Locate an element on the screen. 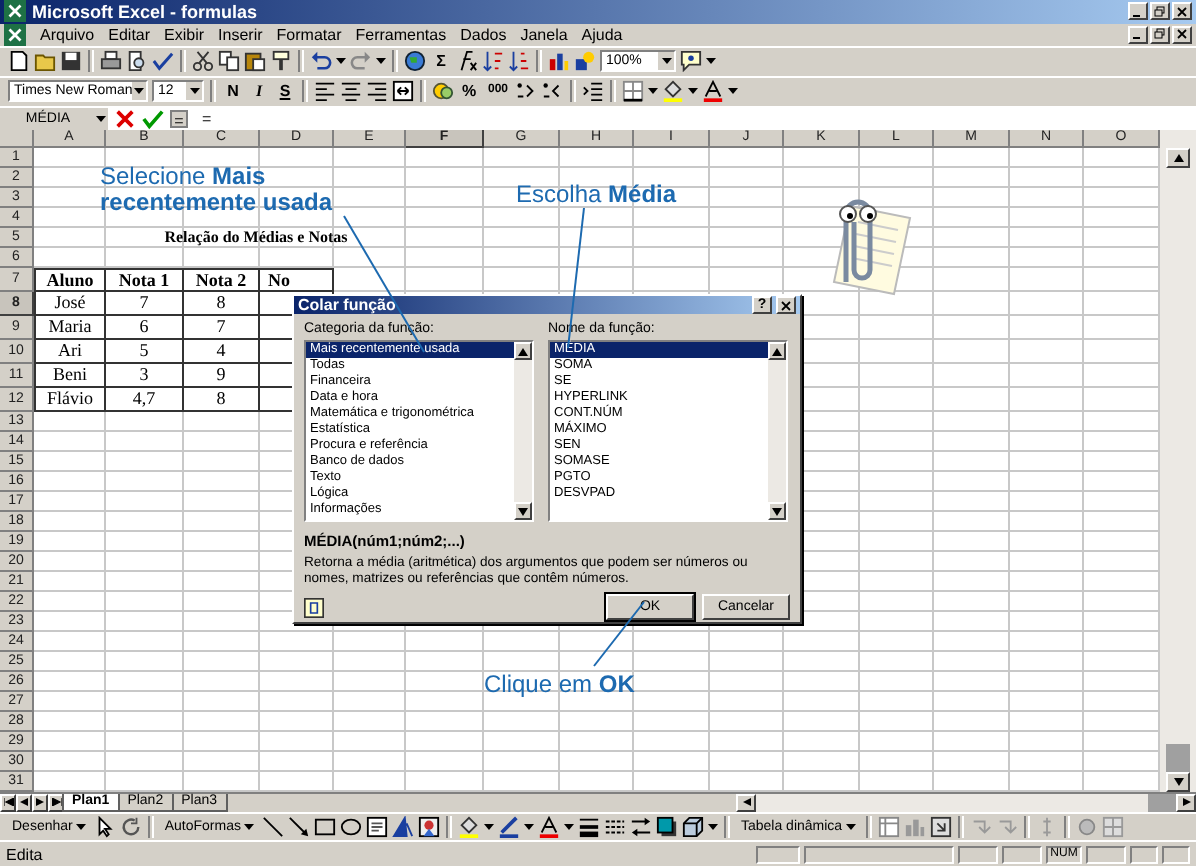  globe-icon is located at coordinates (415, 61).